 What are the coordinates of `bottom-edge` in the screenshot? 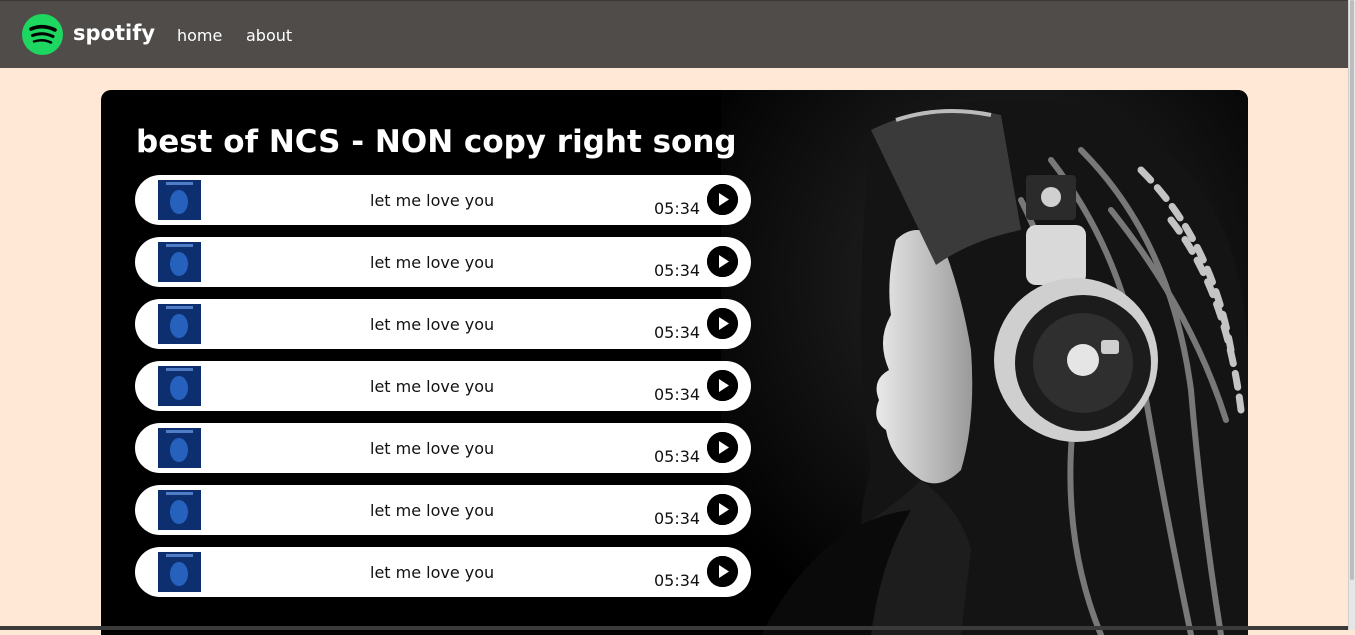 It's located at (674, 628).